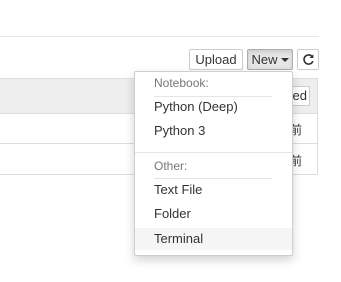 The image size is (341, 282). I want to click on refresh-button, so click(308, 59).